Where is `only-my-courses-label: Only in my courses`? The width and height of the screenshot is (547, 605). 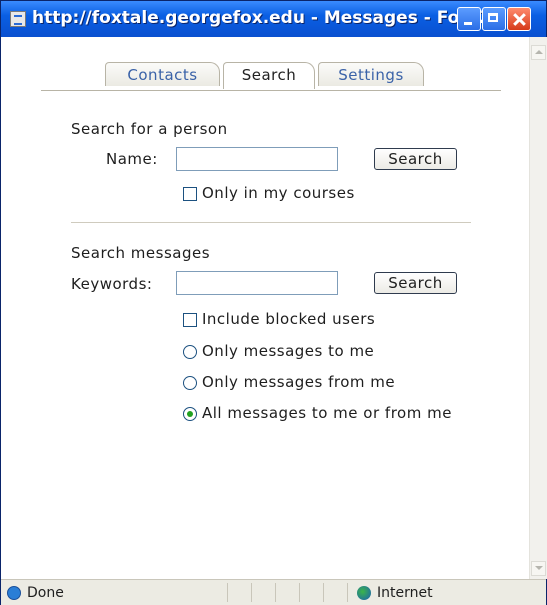
only-my-courses-label: Only in my courses is located at coordinates (278, 193).